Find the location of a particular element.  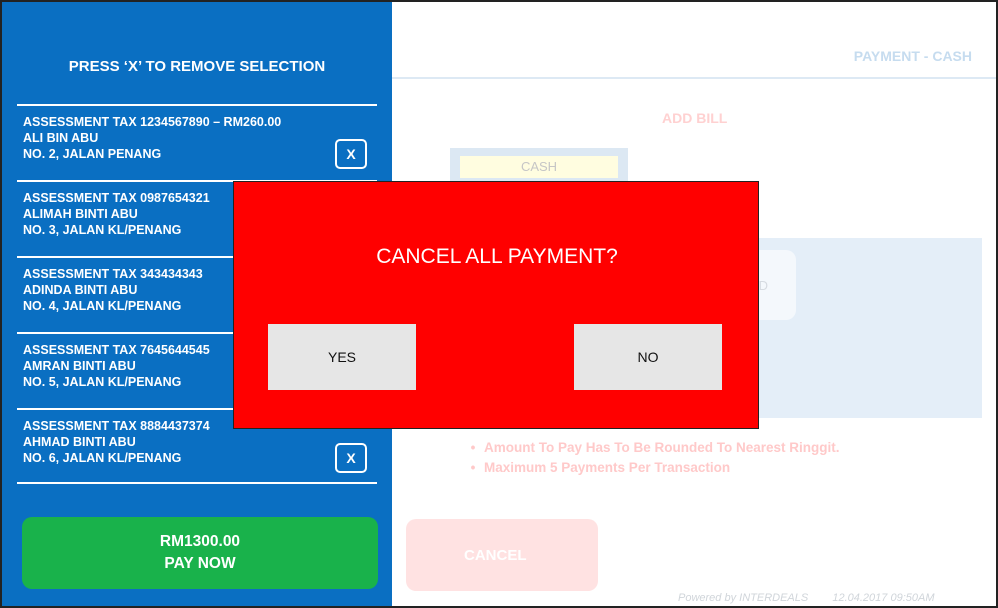

footer-datetime: 12.04.2017 09:50AM is located at coordinates (883, 598).